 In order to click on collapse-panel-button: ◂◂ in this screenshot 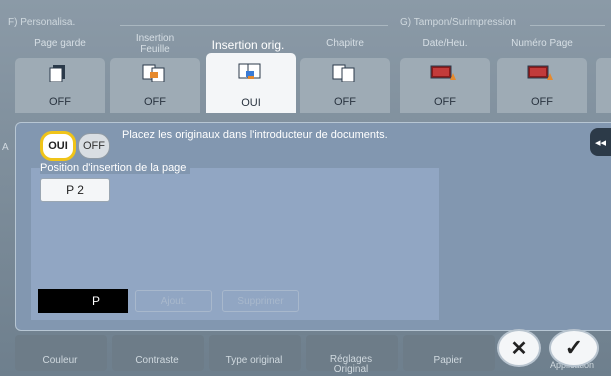, I will do `click(600, 142)`.